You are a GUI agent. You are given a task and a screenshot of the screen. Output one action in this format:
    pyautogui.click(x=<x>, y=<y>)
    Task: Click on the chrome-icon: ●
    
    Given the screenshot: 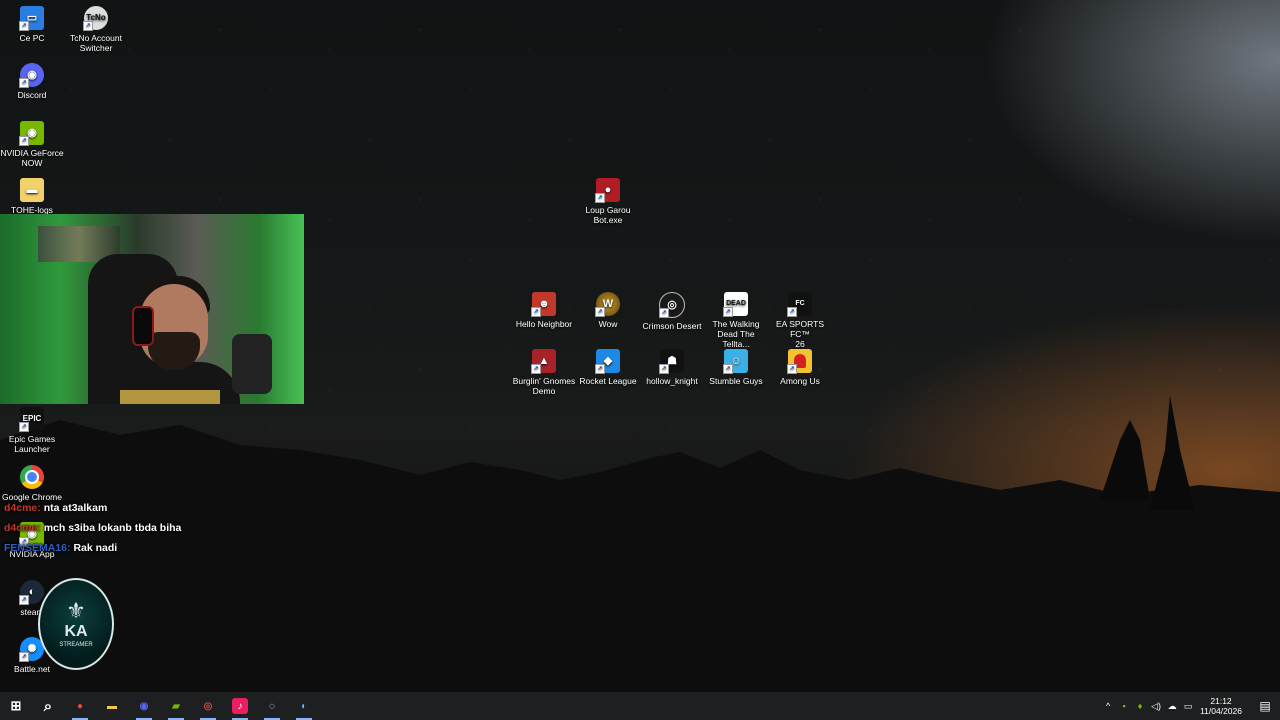 What is the action you would take?
    pyautogui.click(x=80, y=706)
    